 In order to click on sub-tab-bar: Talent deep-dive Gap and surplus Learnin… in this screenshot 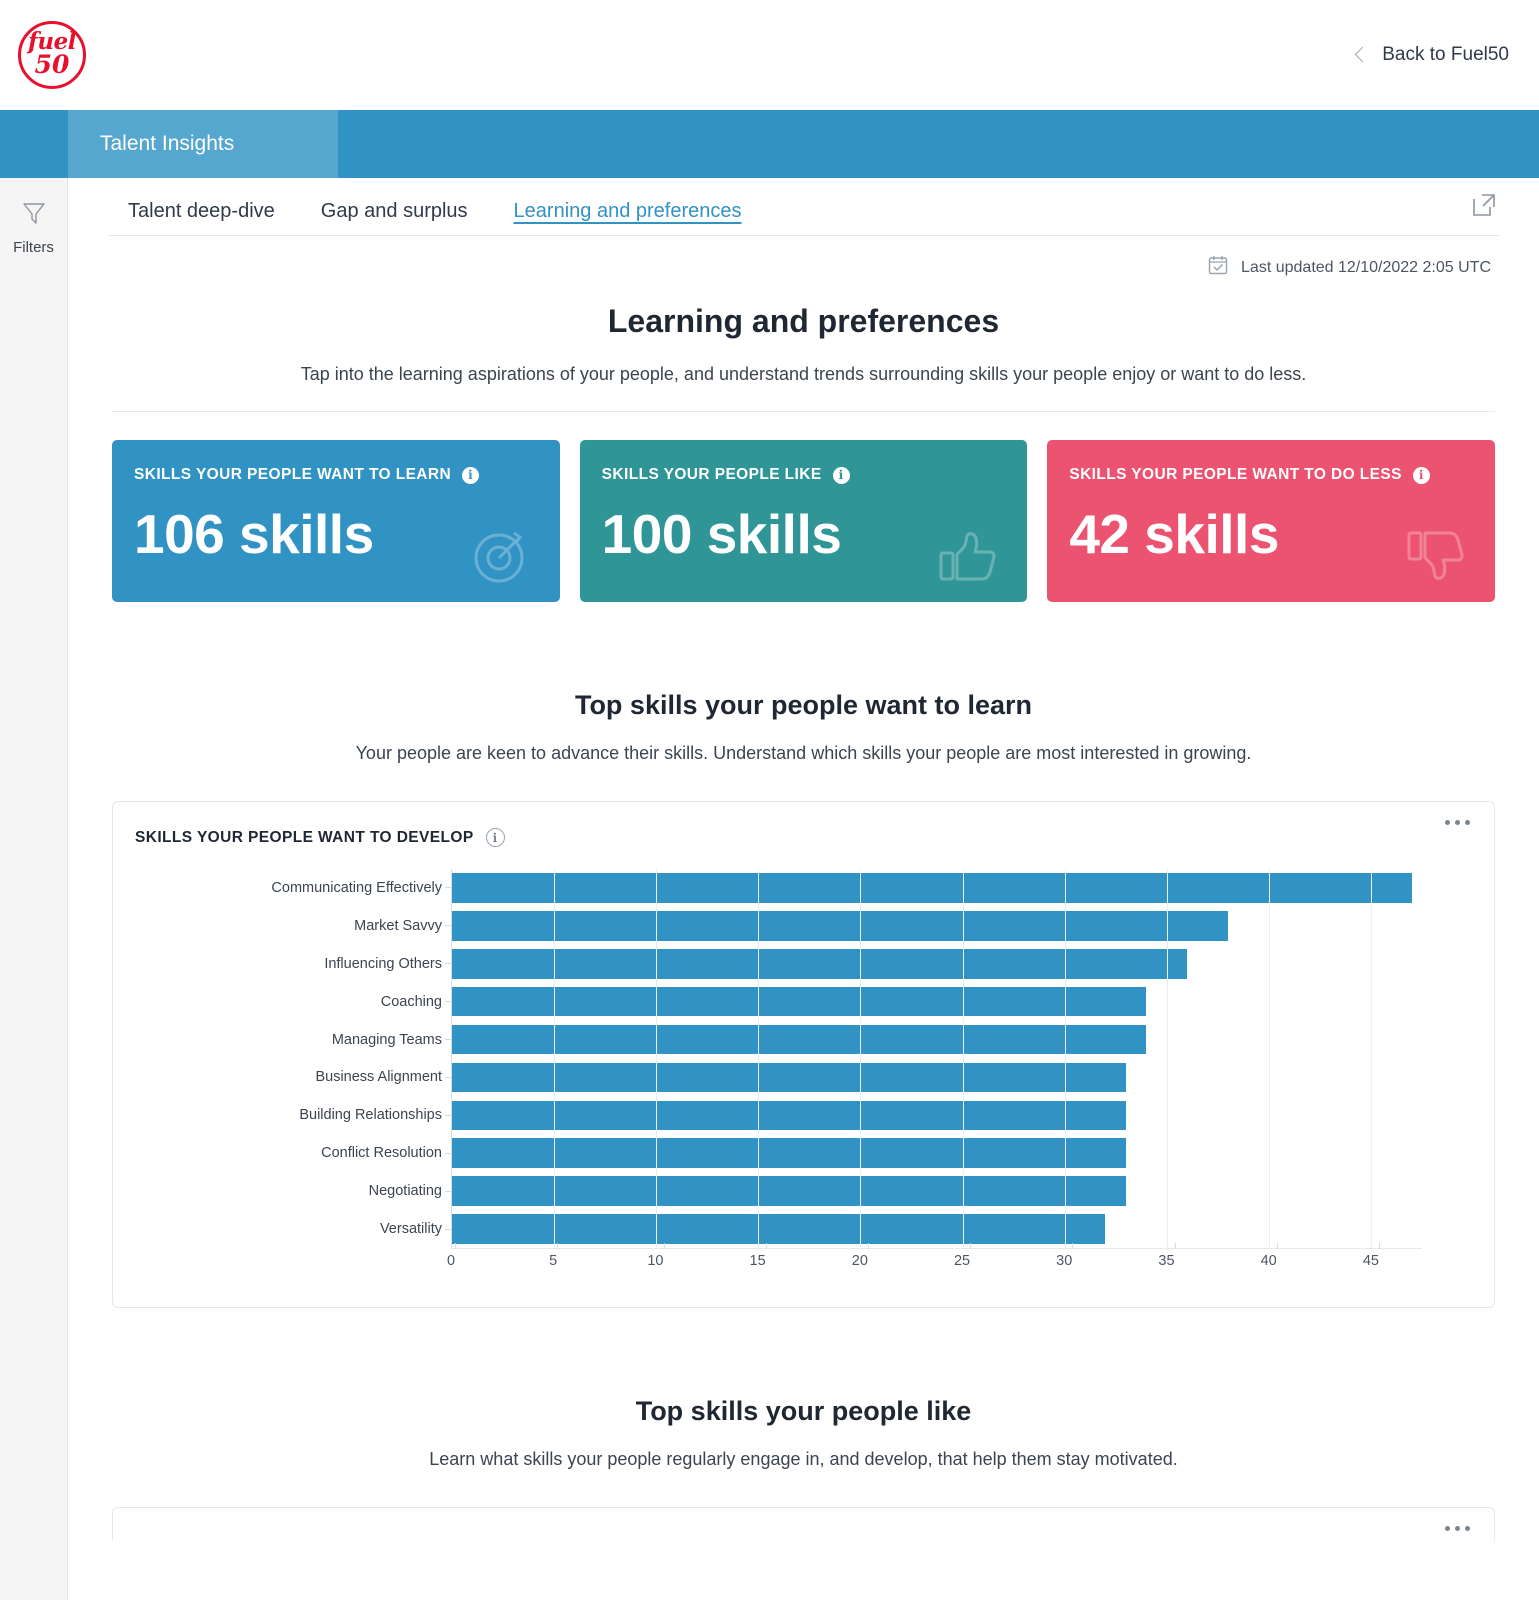, I will do `click(803, 206)`.